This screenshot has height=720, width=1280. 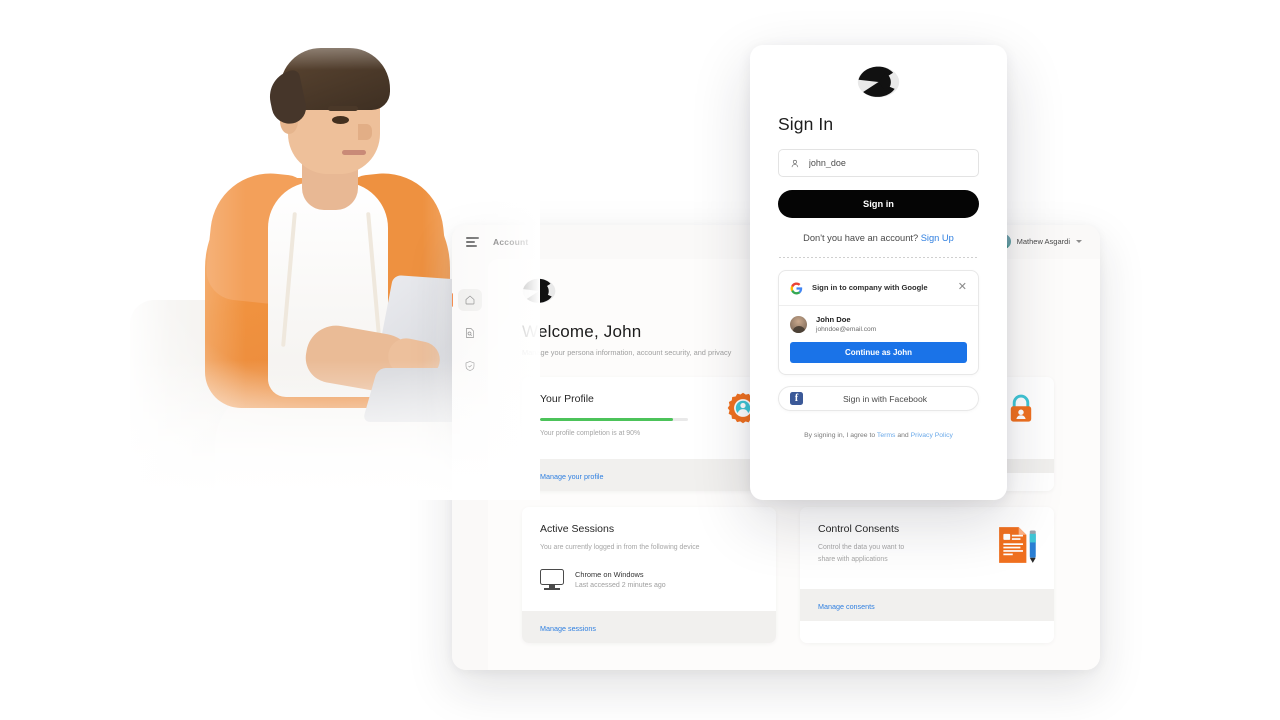 What do you see at coordinates (1021, 410) in the screenshot?
I see `lock-profile-icon` at bounding box center [1021, 410].